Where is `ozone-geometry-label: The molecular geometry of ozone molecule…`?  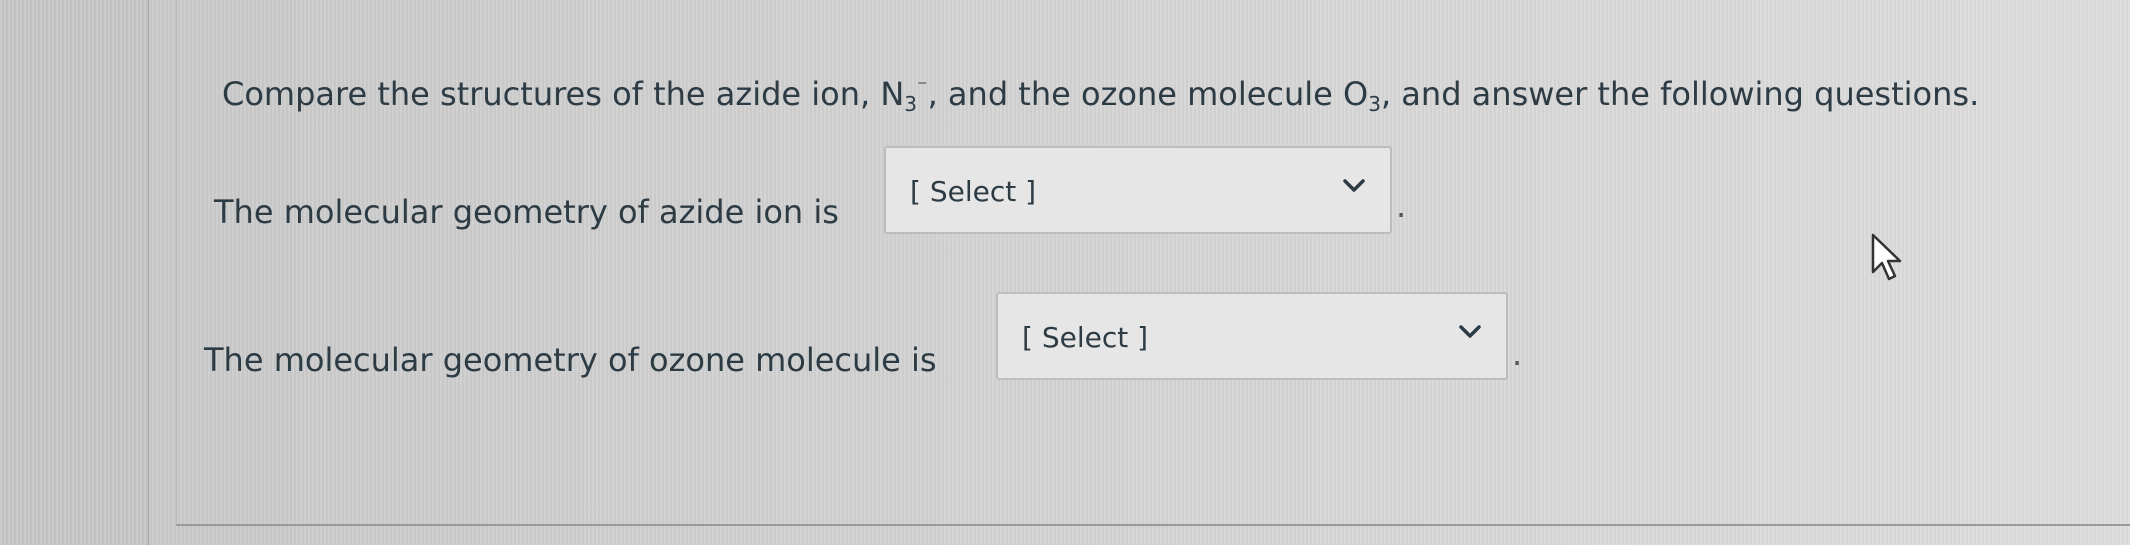 ozone-geometry-label: The molecular geometry of ozone molecule… is located at coordinates (570, 360).